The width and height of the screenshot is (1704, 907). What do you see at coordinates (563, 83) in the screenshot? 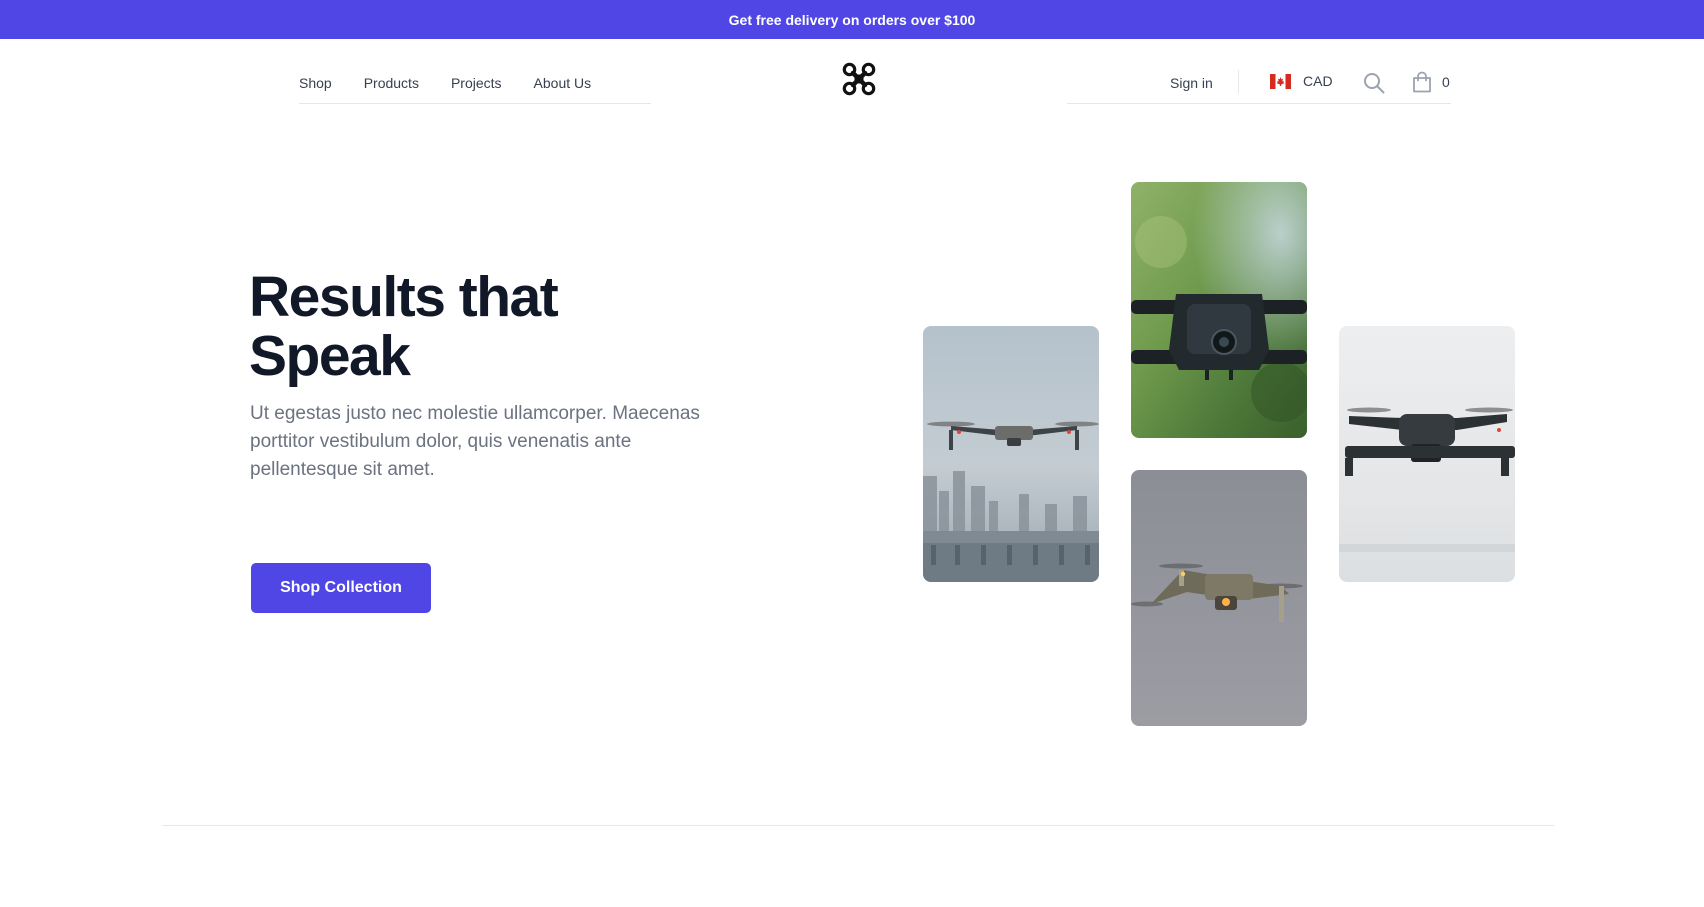
I see `nav-link-about-us: About Us` at bounding box center [563, 83].